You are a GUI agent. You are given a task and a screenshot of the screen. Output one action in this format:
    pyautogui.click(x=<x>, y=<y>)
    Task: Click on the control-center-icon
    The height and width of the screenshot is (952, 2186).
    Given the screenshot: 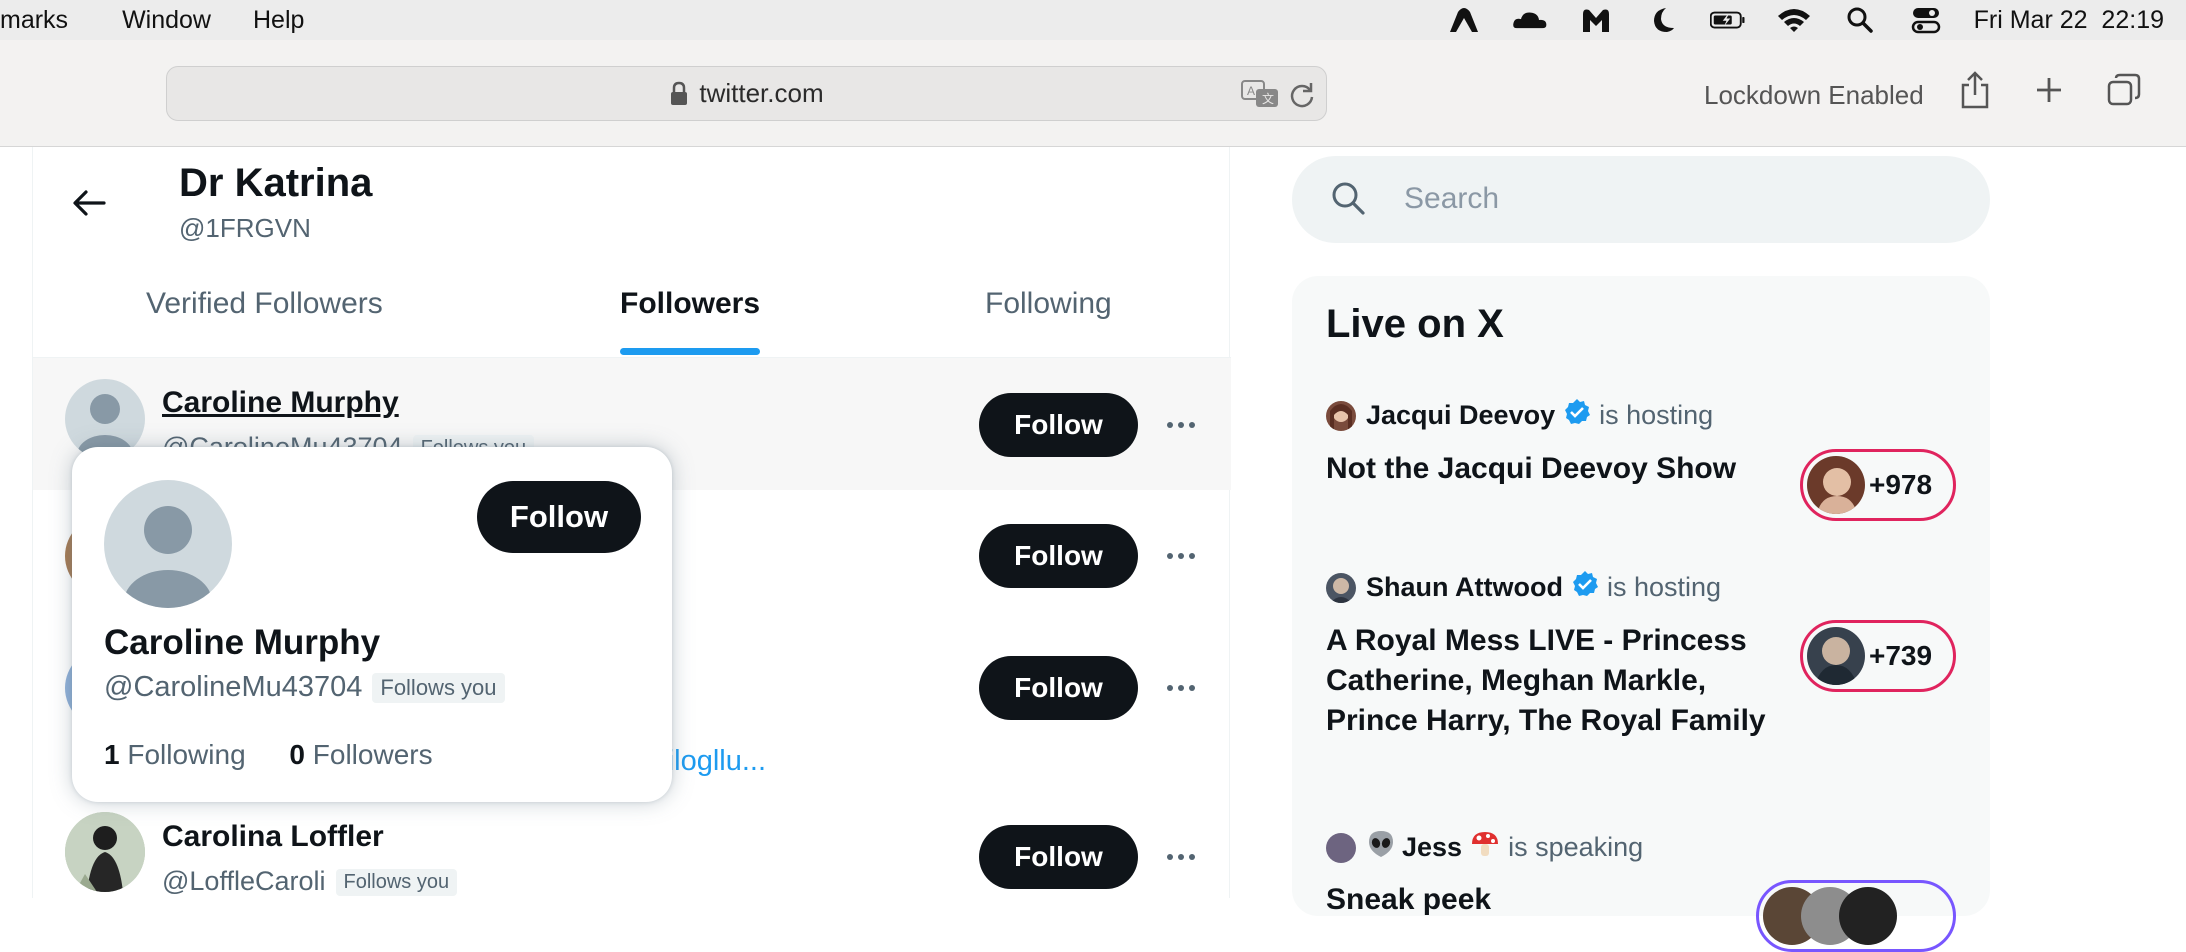 What is the action you would take?
    pyautogui.click(x=1926, y=20)
    